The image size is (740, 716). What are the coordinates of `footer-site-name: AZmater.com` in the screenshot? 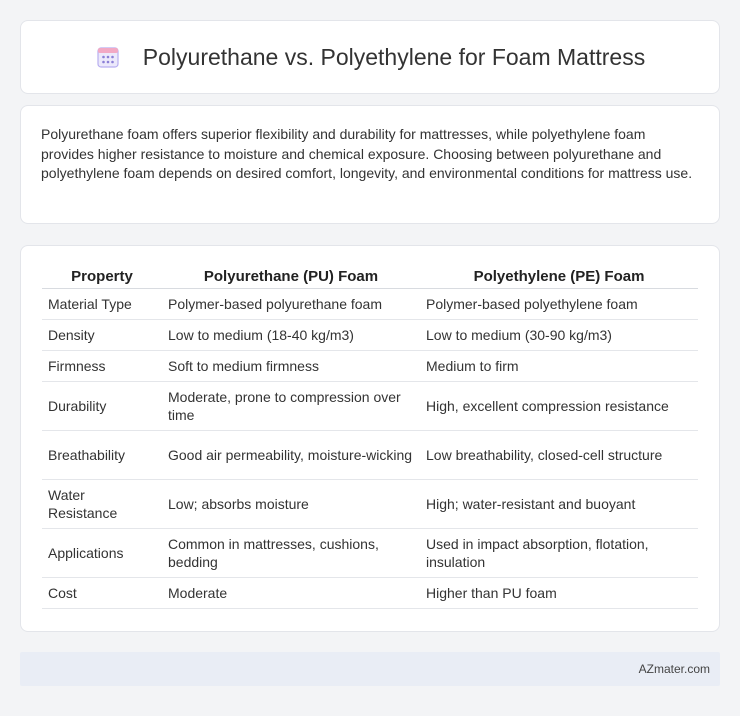 It's located at (674, 669).